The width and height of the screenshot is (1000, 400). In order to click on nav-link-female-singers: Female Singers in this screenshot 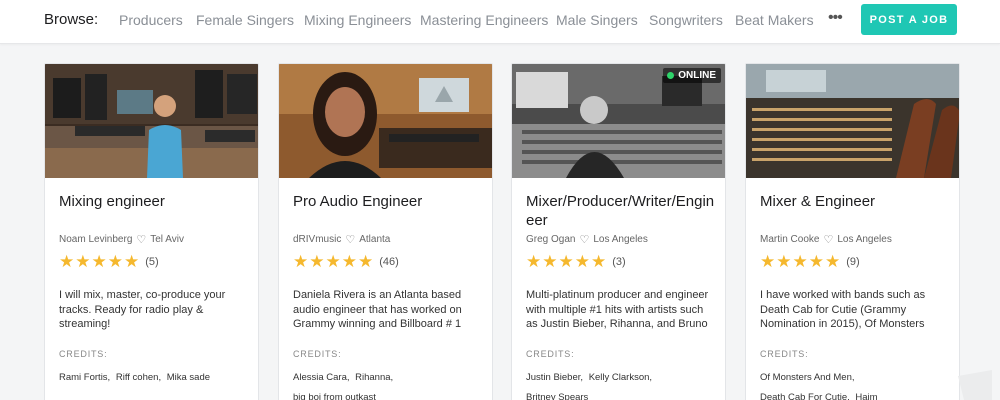, I will do `click(245, 20)`.